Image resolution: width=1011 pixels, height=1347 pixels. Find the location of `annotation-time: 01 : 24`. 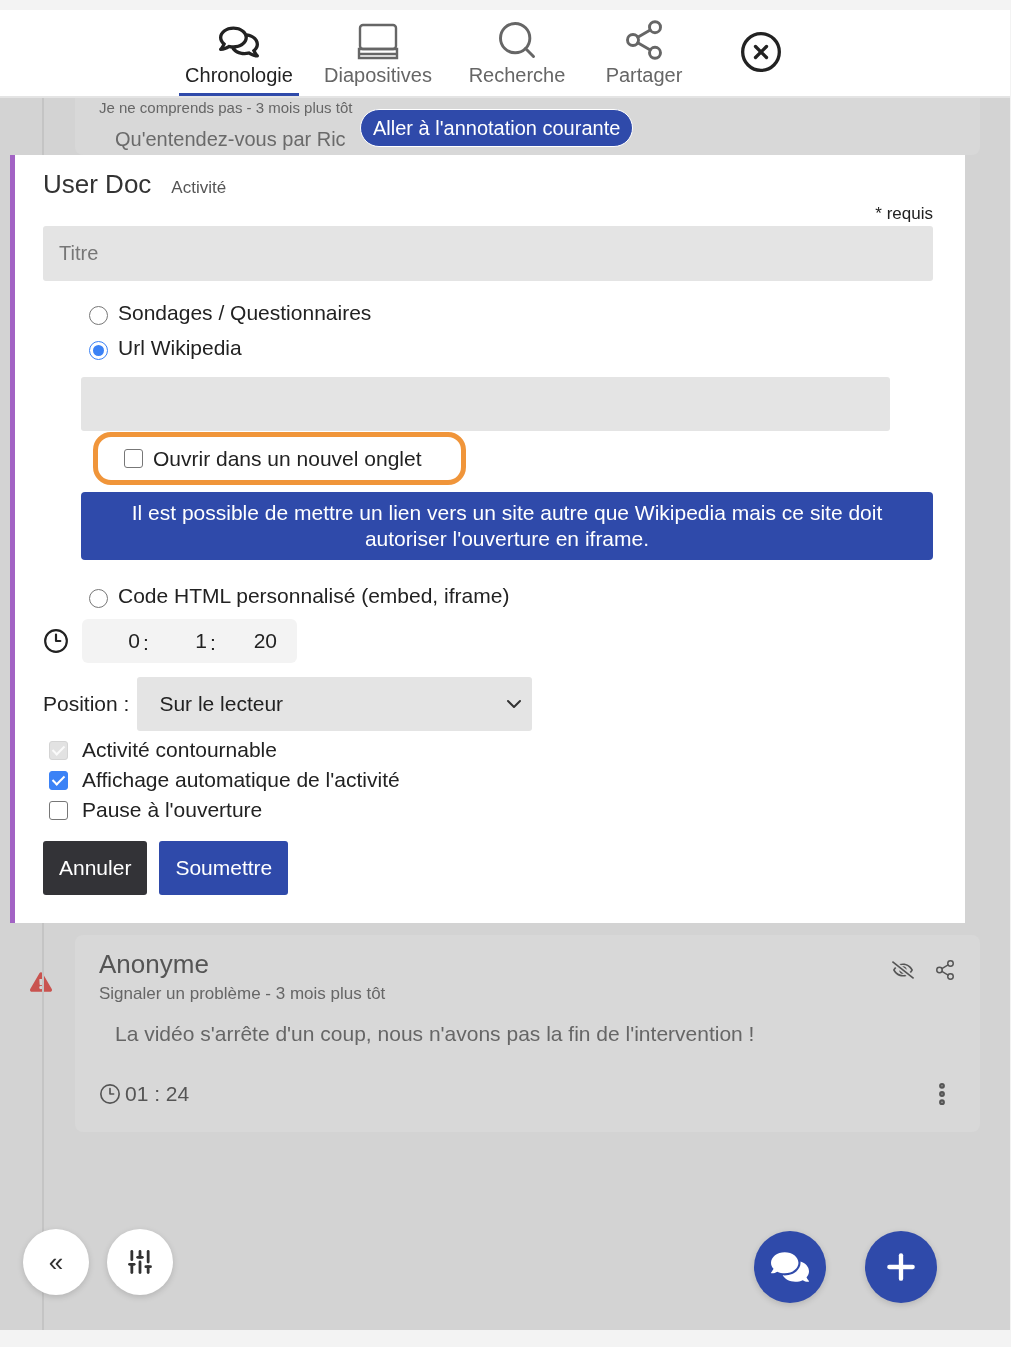

annotation-time: 01 : 24 is located at coordinates (157, 1094).